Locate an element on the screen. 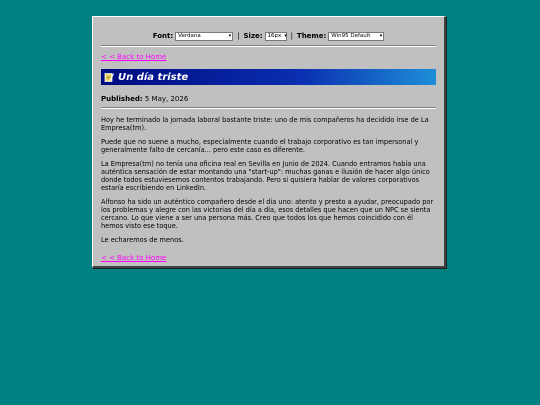 Image resolution: width=540 pixels, height=405 pixels. published-info: Published: 5 May, 2026 is located at coordinates (144, 99).